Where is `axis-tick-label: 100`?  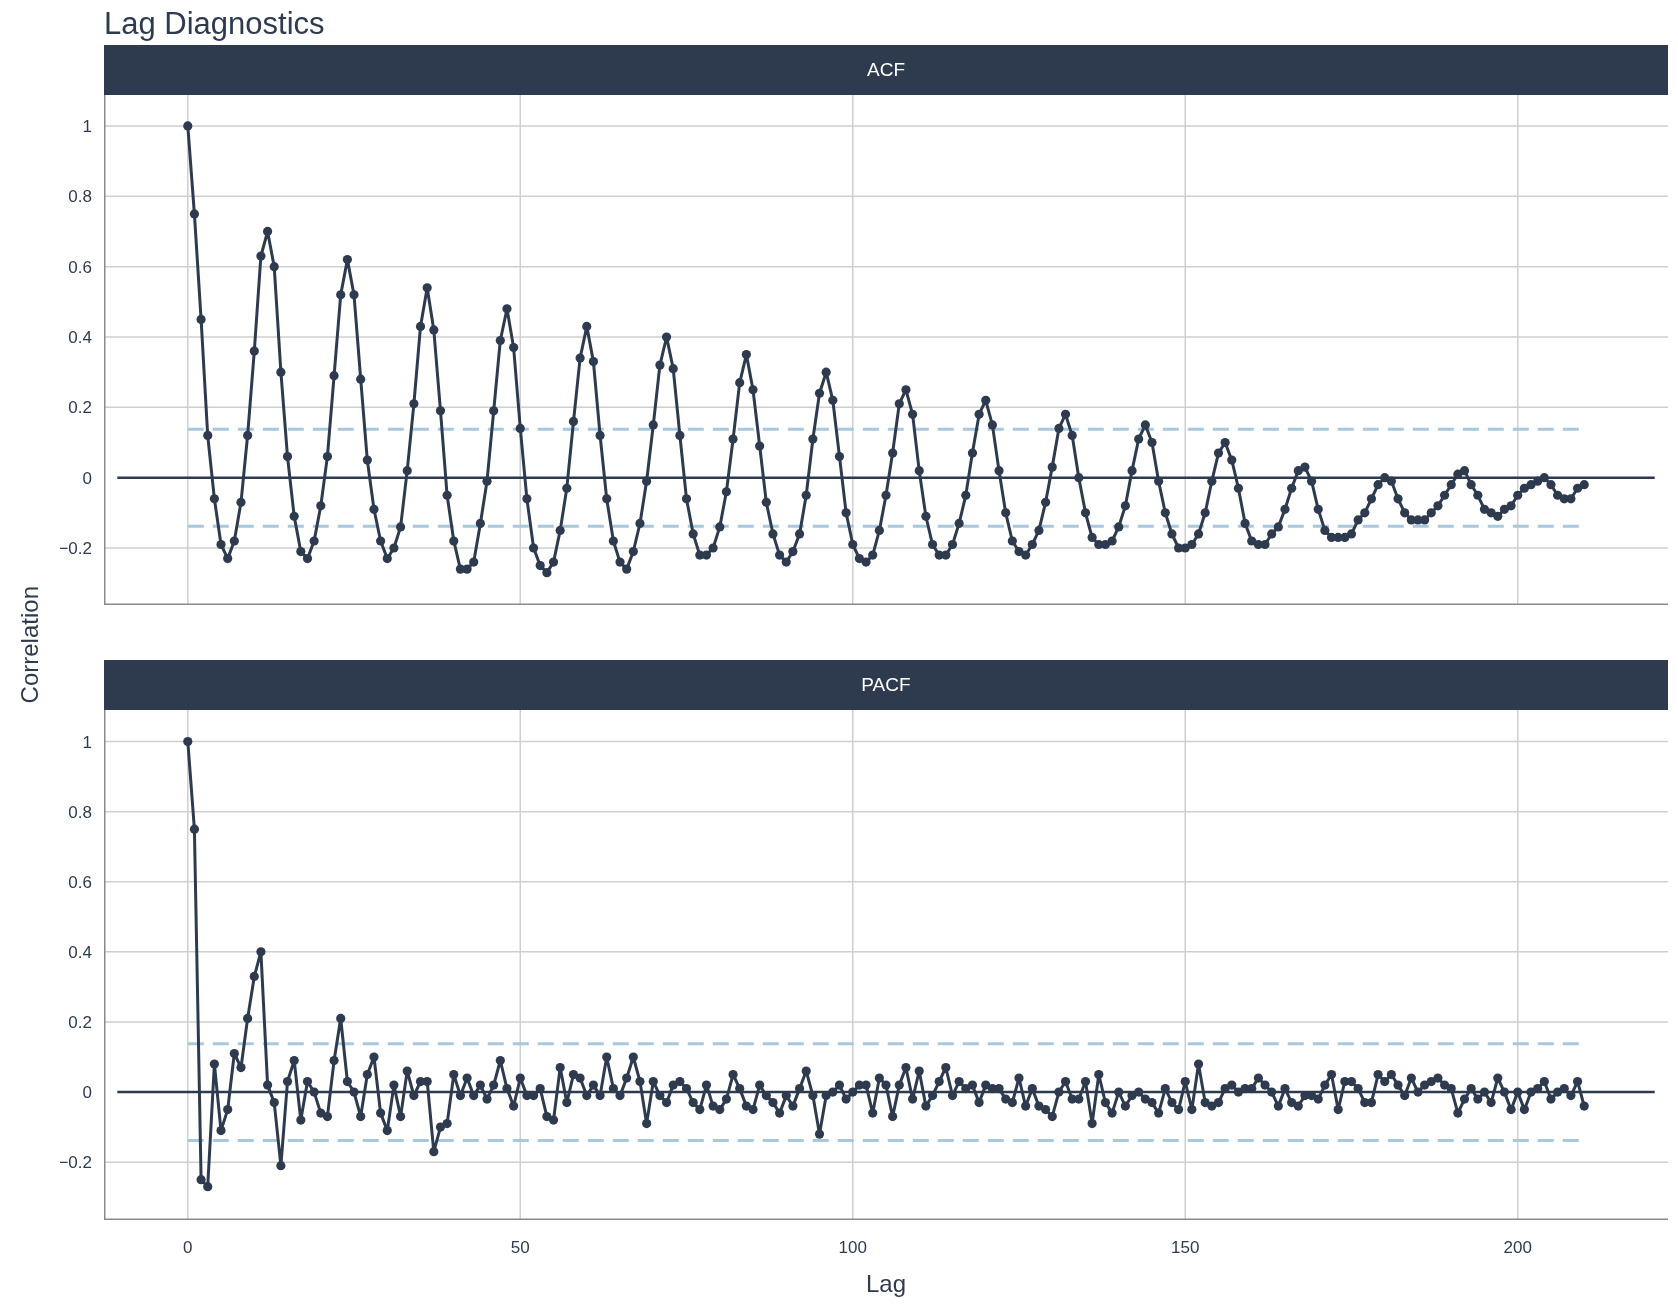
axis-tick-label: 100 is located at coordinates (852, 1247).